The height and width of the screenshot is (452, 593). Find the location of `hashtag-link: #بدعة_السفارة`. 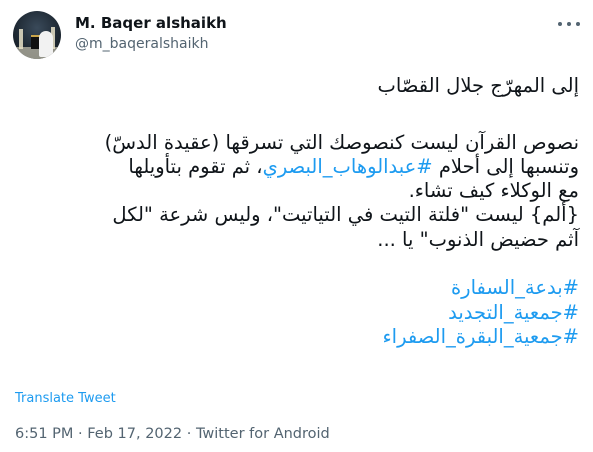

hashtag-link: #بدعة_السفارة is located at coordinates (296, 288).